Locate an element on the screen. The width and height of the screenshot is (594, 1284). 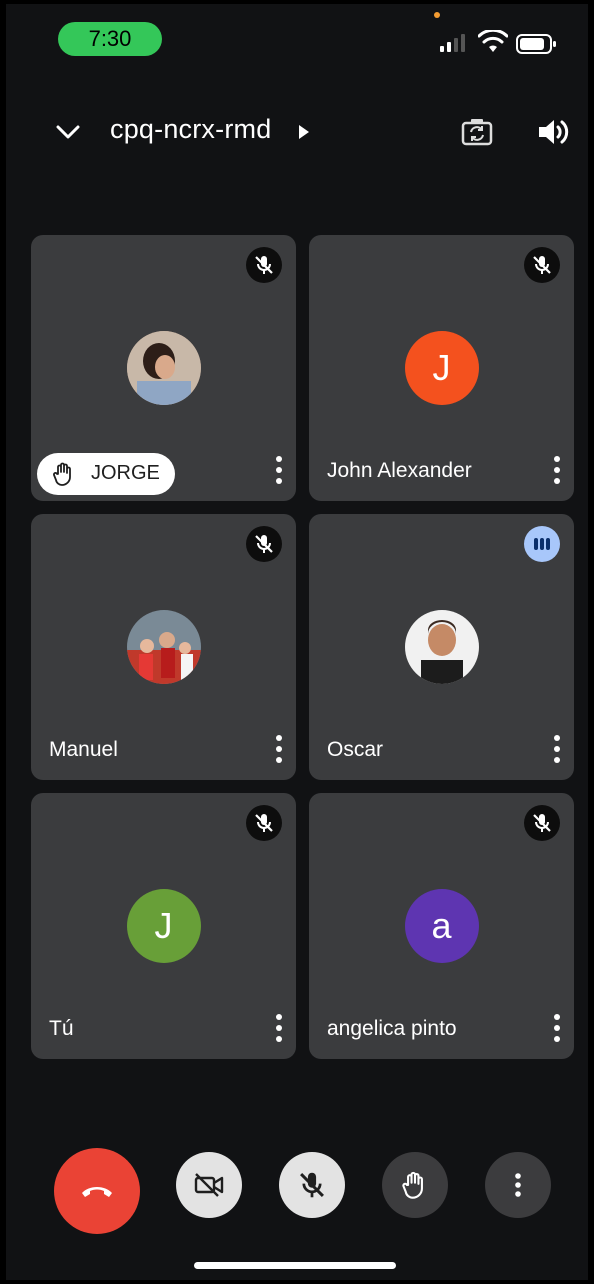
call-controls is located at coordinates (297, 1191).